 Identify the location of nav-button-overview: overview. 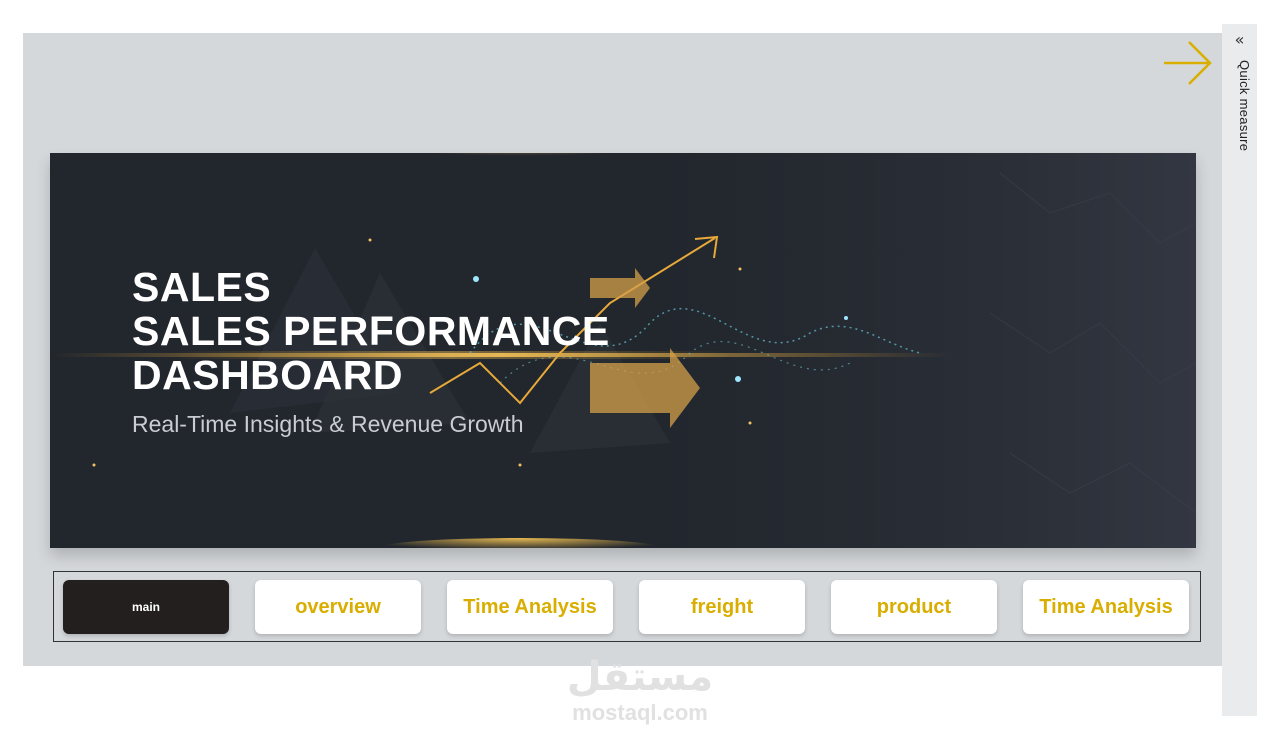
(338, 607).